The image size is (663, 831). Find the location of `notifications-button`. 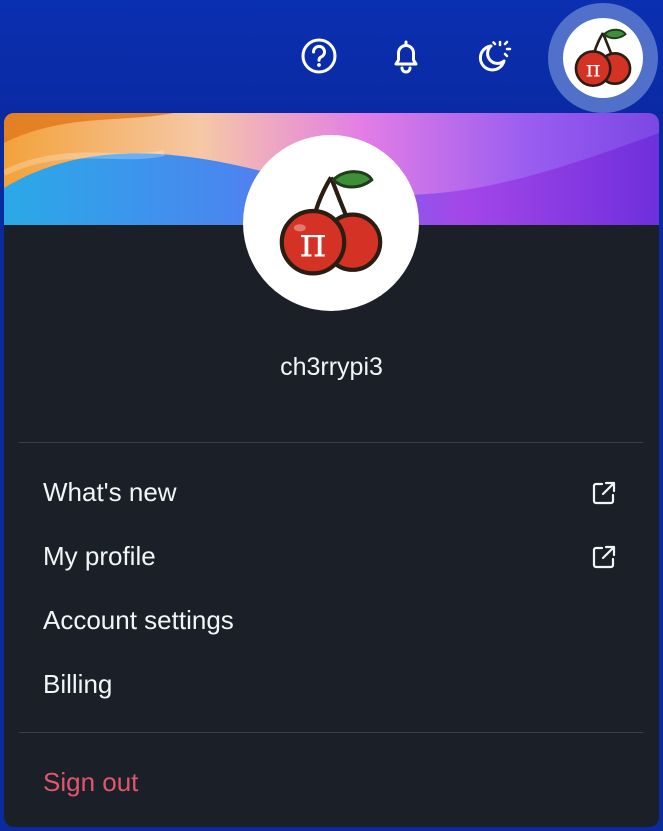

notifications-button is located at coordinates (406, 56).